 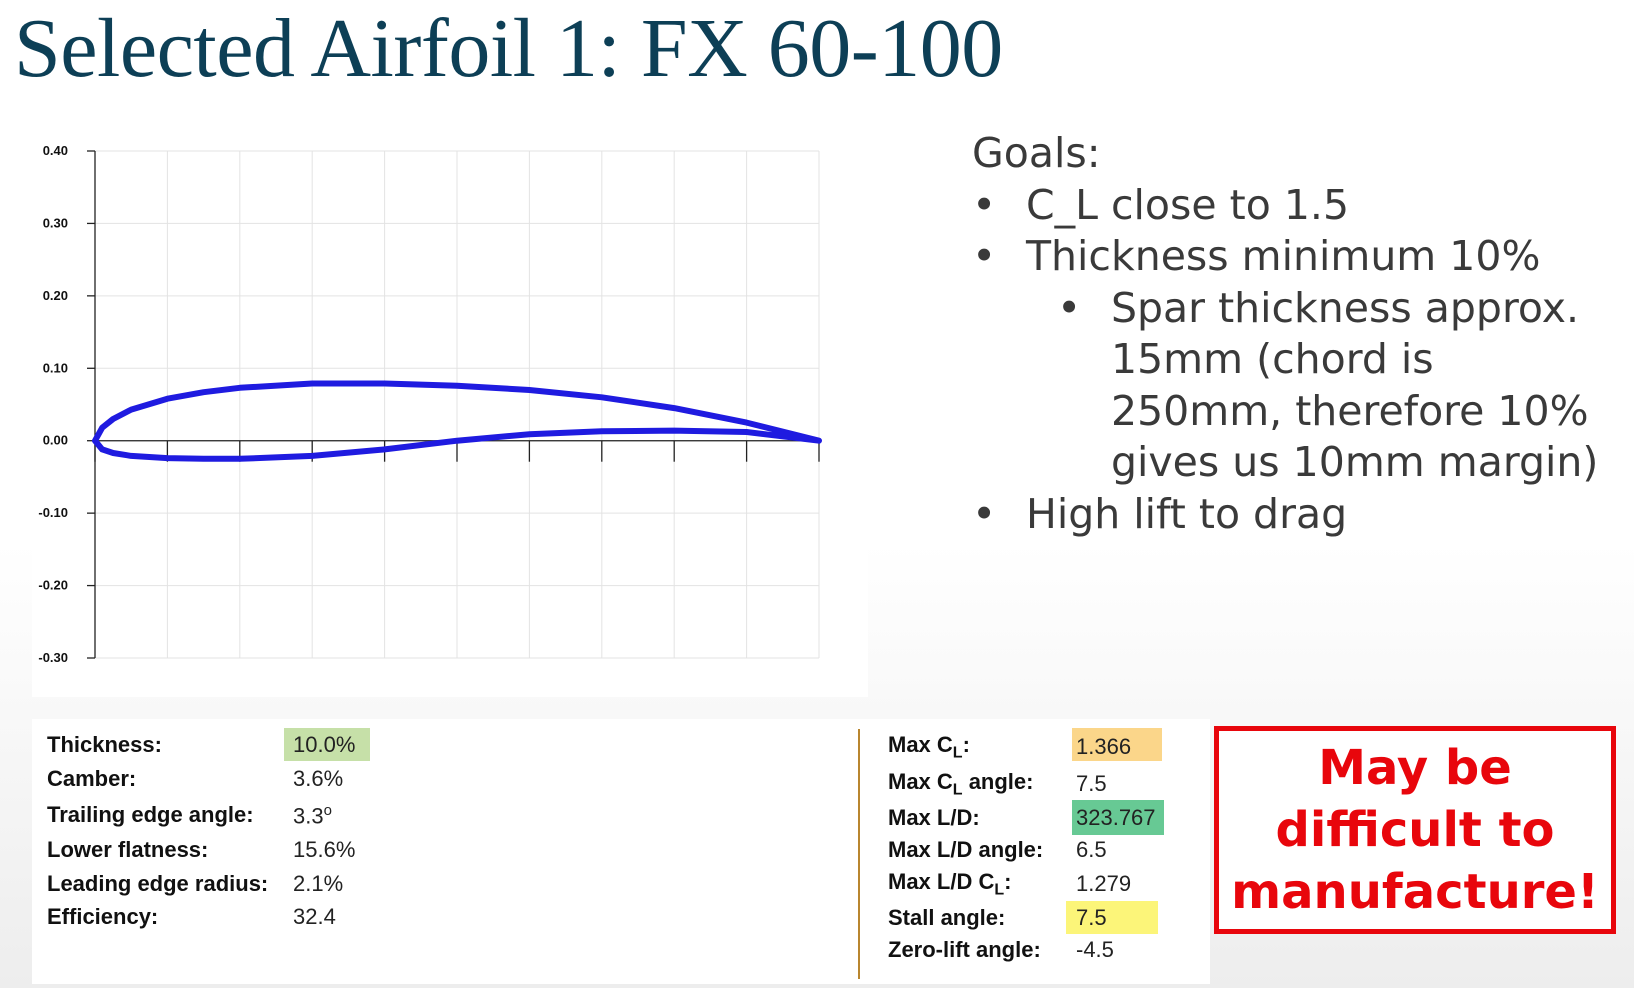 What do you see at coordinates (53, 512) in the screenshot?
I see `y-tick-label: -0.10` at bounding box center [53, 512].